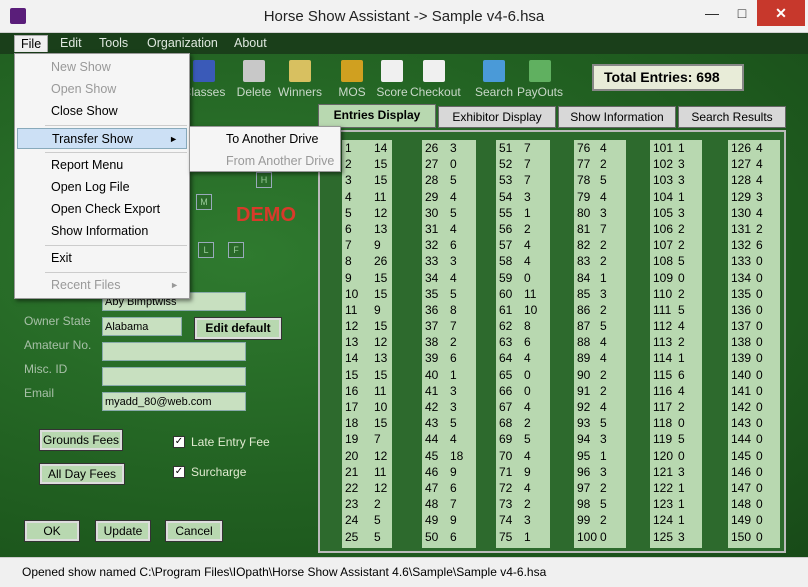 This screenshot has height=587, width=808. Describe the element at coordinates (206, 250) in the screenshot. I see `l-button: L` at that location.